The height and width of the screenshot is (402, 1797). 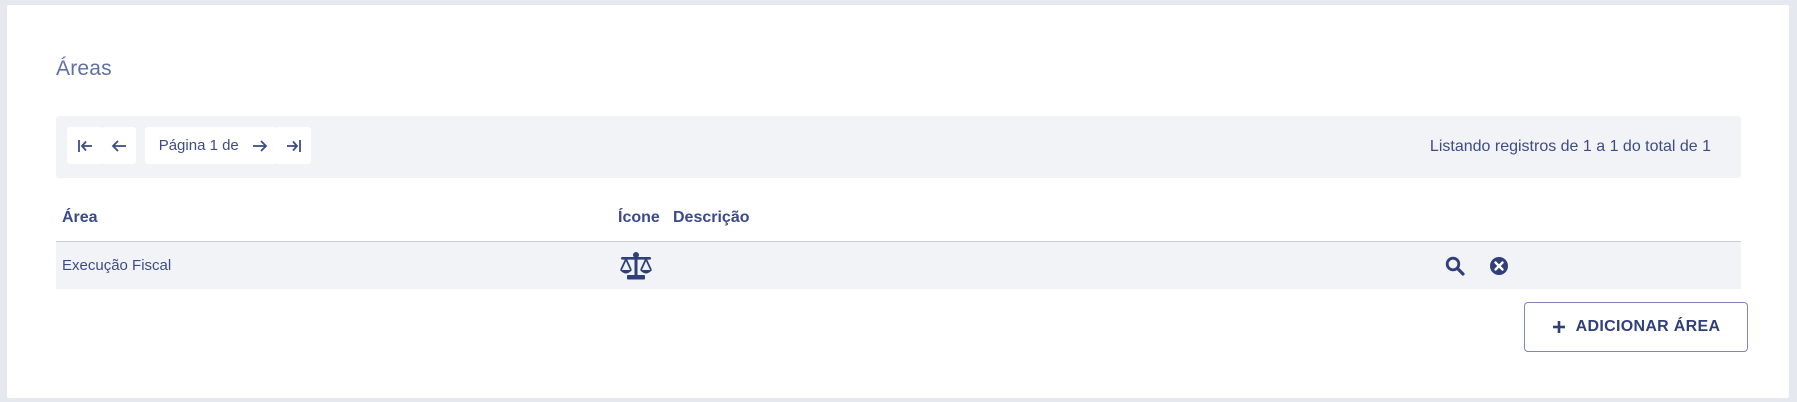 What do you see at coordinates (117, 265) in the screenshot?
I see `cell-area: Execução Fiscal` at bounding box center [117, 265].